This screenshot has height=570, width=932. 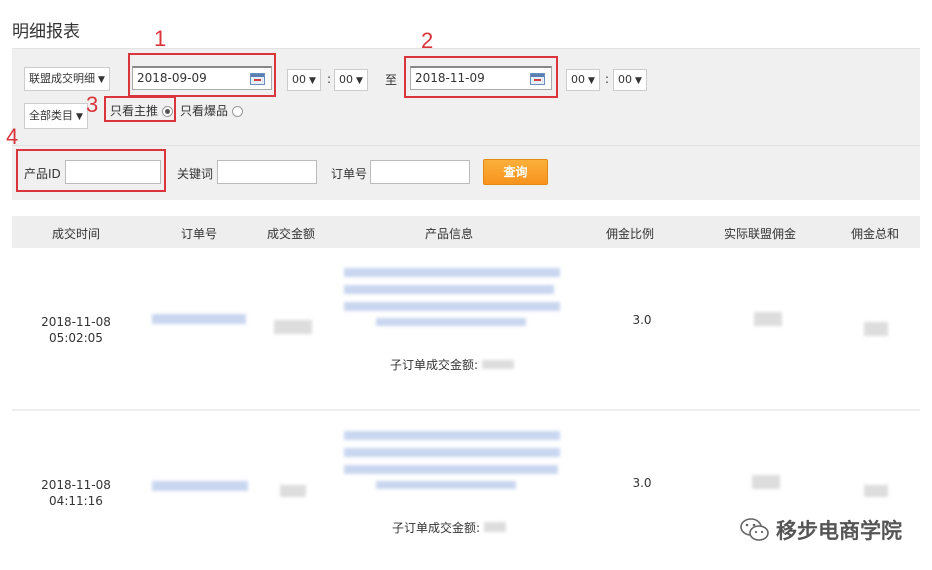 What do you see at coordinates (291, 234) in the screenshot?
I see `column-header: 成交金额` at bounding box center [291, 234].